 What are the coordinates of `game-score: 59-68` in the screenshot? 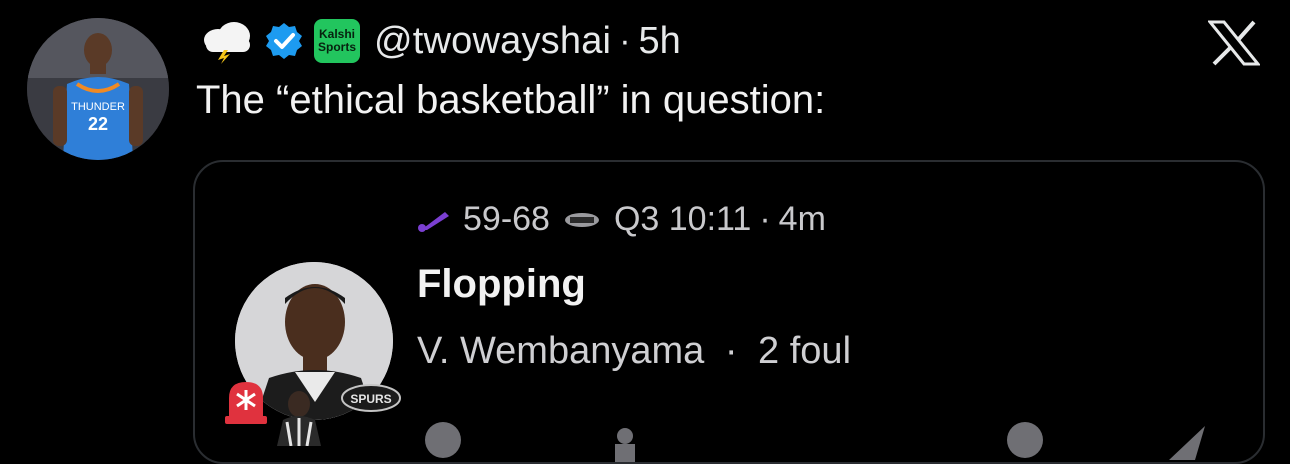 It's located at (506, 219).